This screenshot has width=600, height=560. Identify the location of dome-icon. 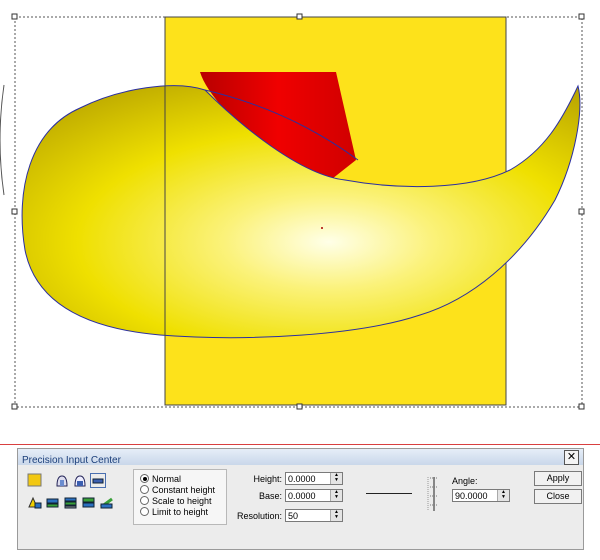
(62, 480).